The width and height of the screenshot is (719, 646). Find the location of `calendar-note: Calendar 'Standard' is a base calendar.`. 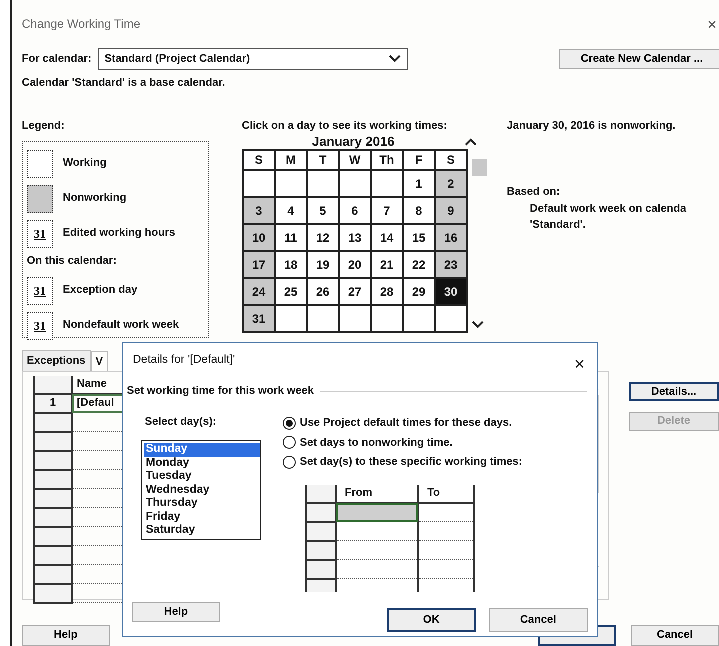

calendar-note: Calendar 'Standard' is a base calendar. is located at coordinates (124, 83).